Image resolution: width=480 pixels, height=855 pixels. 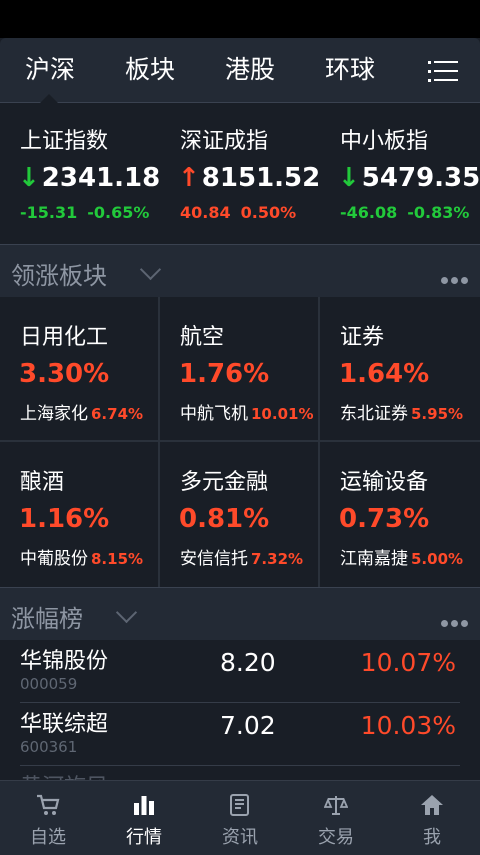 What do you see at coordinates (384, 519) in the screenshot?
I see `sector-percent: 0.73%` at bounding box center [384, 519].